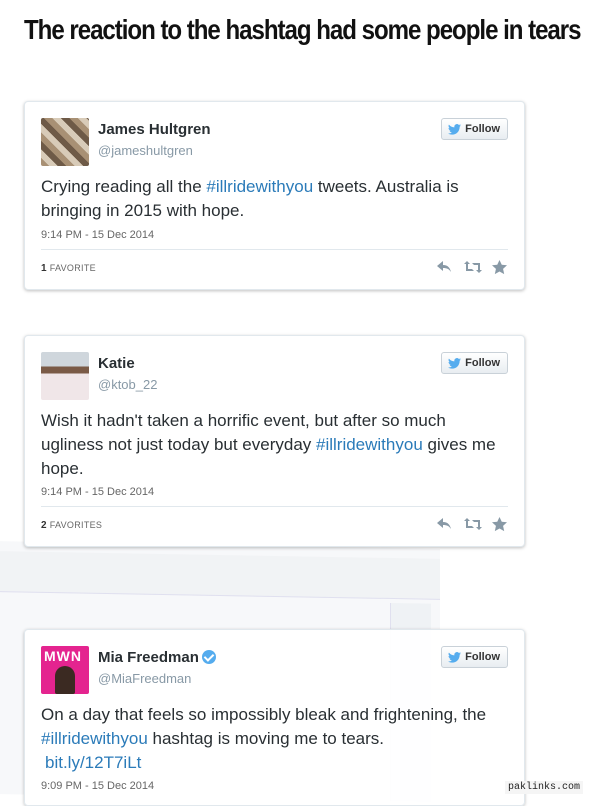 The height and width of the screenshot is (806, 589). I want to click on avatar: MWN, so click(65, 670).